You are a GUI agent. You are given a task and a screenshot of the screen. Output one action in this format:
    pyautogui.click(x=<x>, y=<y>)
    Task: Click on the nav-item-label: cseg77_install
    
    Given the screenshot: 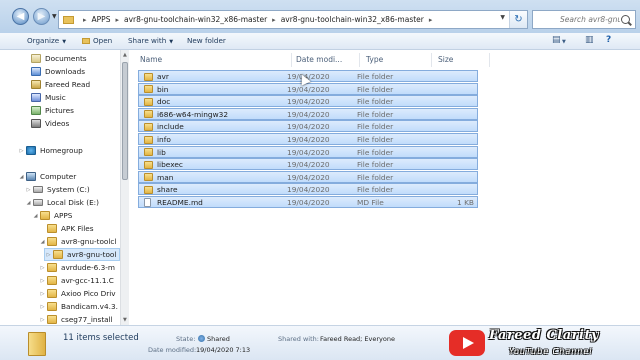 What is the action you would take?
    pyautogui.click(x=87, y=319)
    